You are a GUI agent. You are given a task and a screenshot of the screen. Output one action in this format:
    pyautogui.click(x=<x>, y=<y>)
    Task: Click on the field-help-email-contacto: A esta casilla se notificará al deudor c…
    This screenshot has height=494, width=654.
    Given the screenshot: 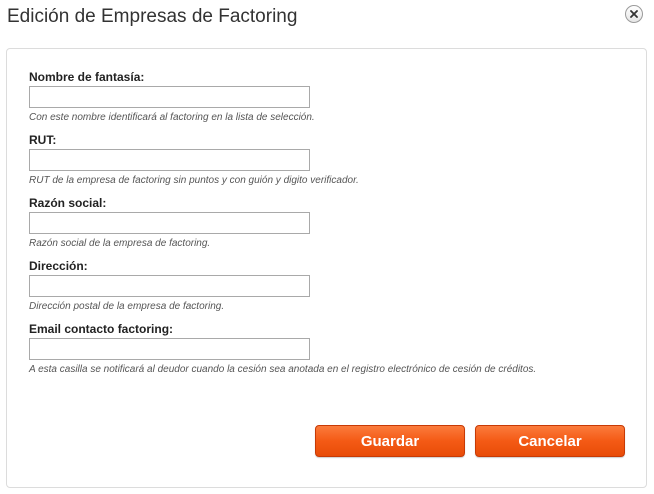 What is the action you would take?
    pyautogui.click(x=283, y=369)
    